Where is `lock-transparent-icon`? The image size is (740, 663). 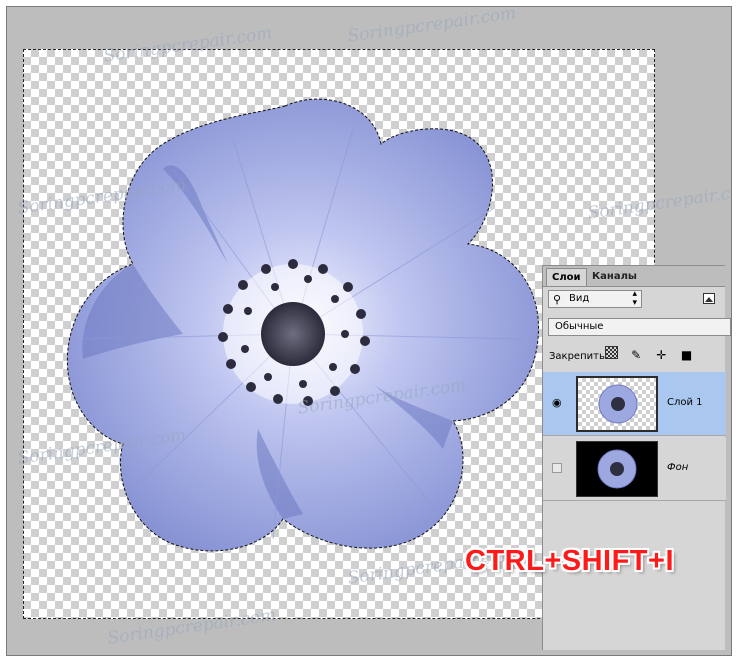
lock-transparent-icon is located at coordinates (611, 352).